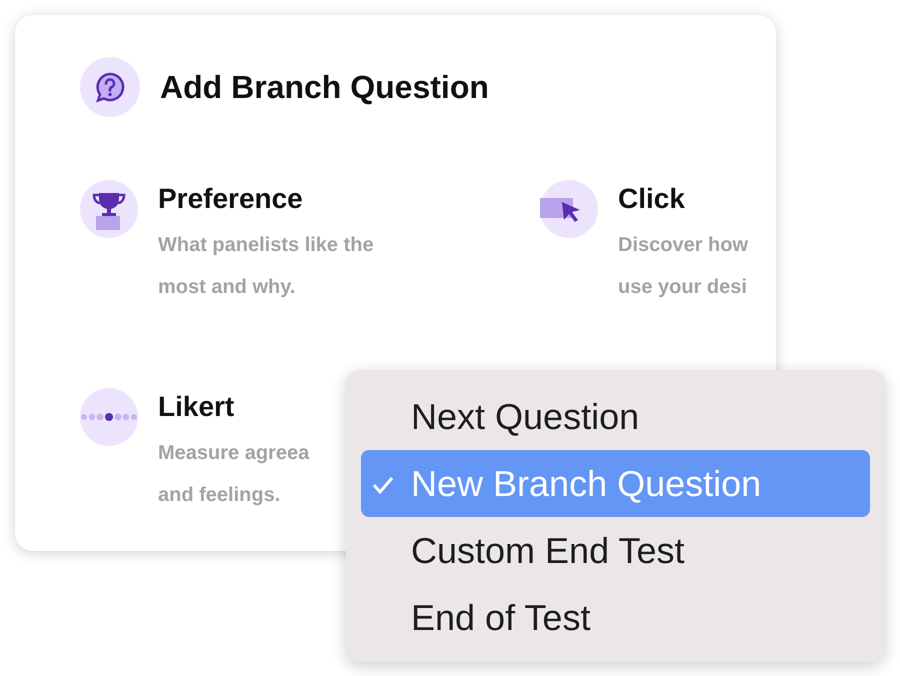 This screenshot has width=900, height=676. I want to click on question-type-title: Likert, so click(234, 407).